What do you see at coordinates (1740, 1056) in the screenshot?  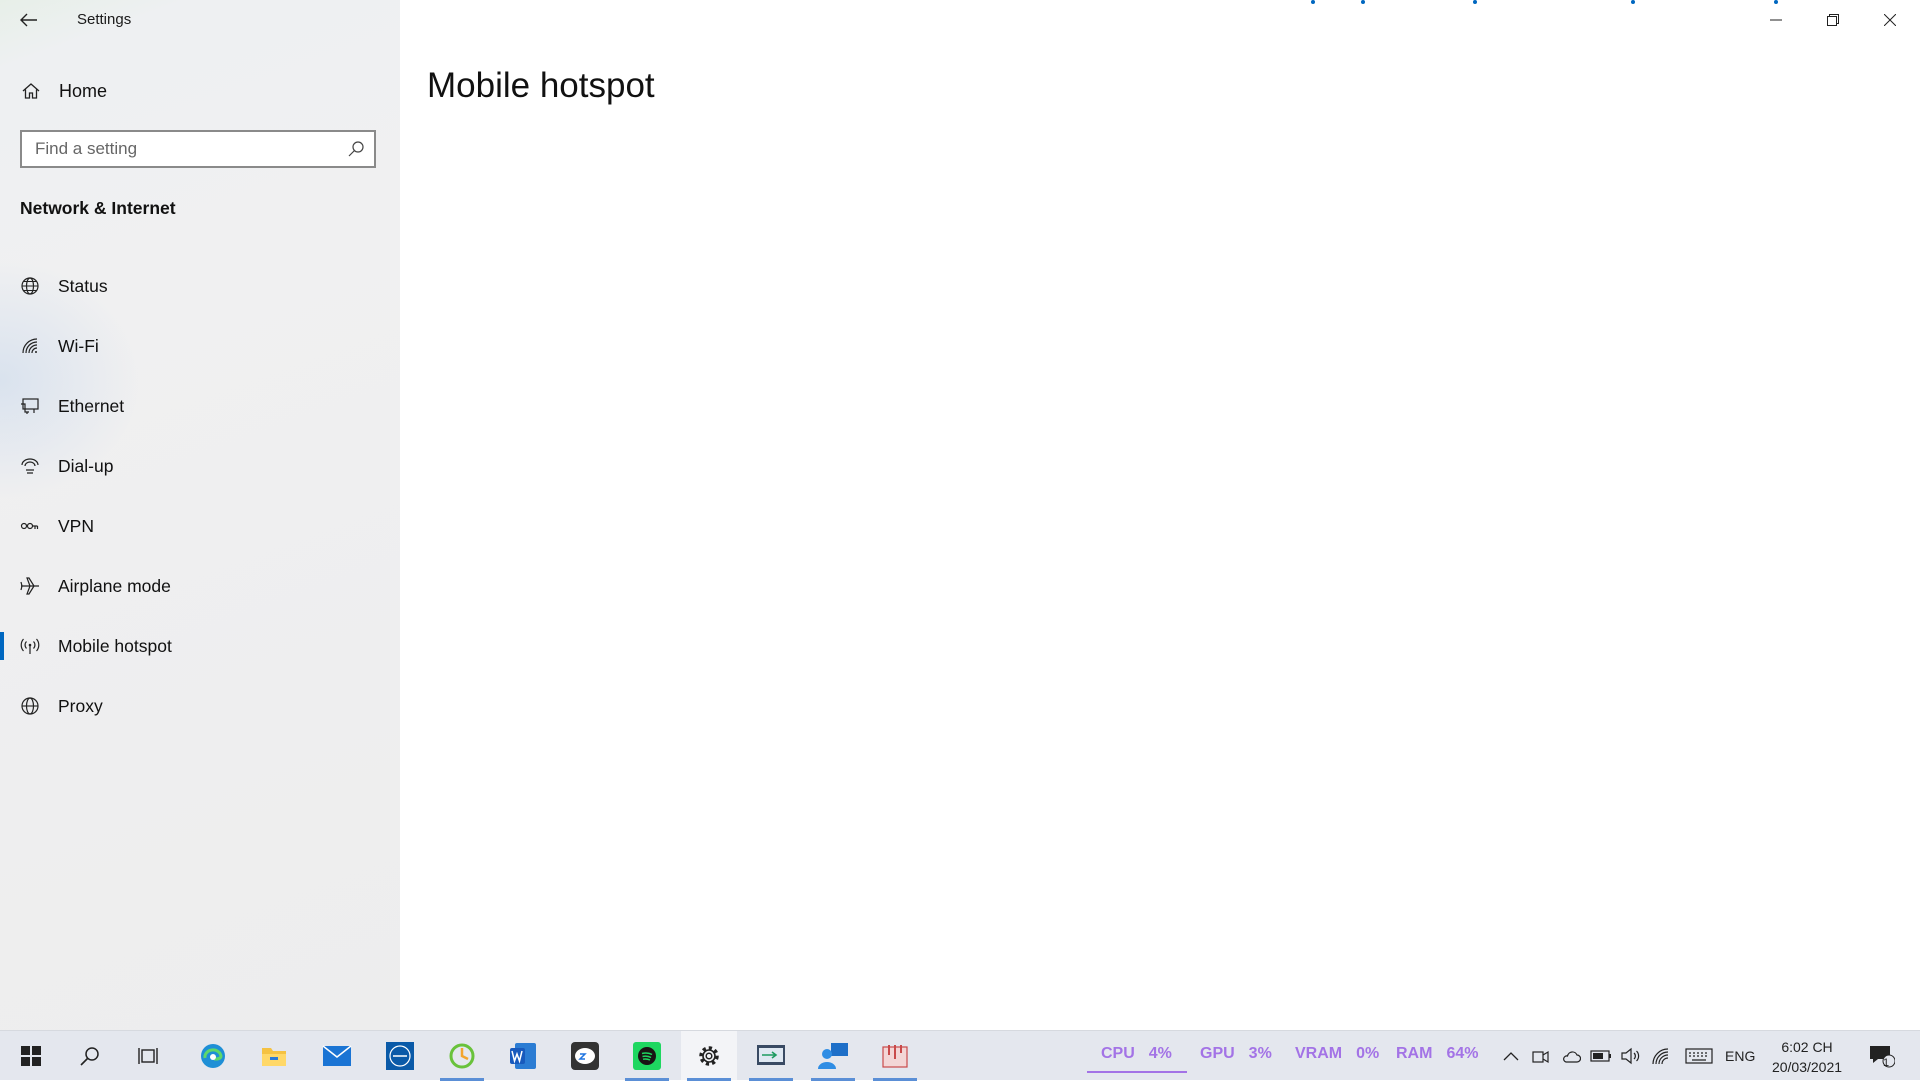 I see `language-indicator: ENG` at bounding box center [1740, 1056].